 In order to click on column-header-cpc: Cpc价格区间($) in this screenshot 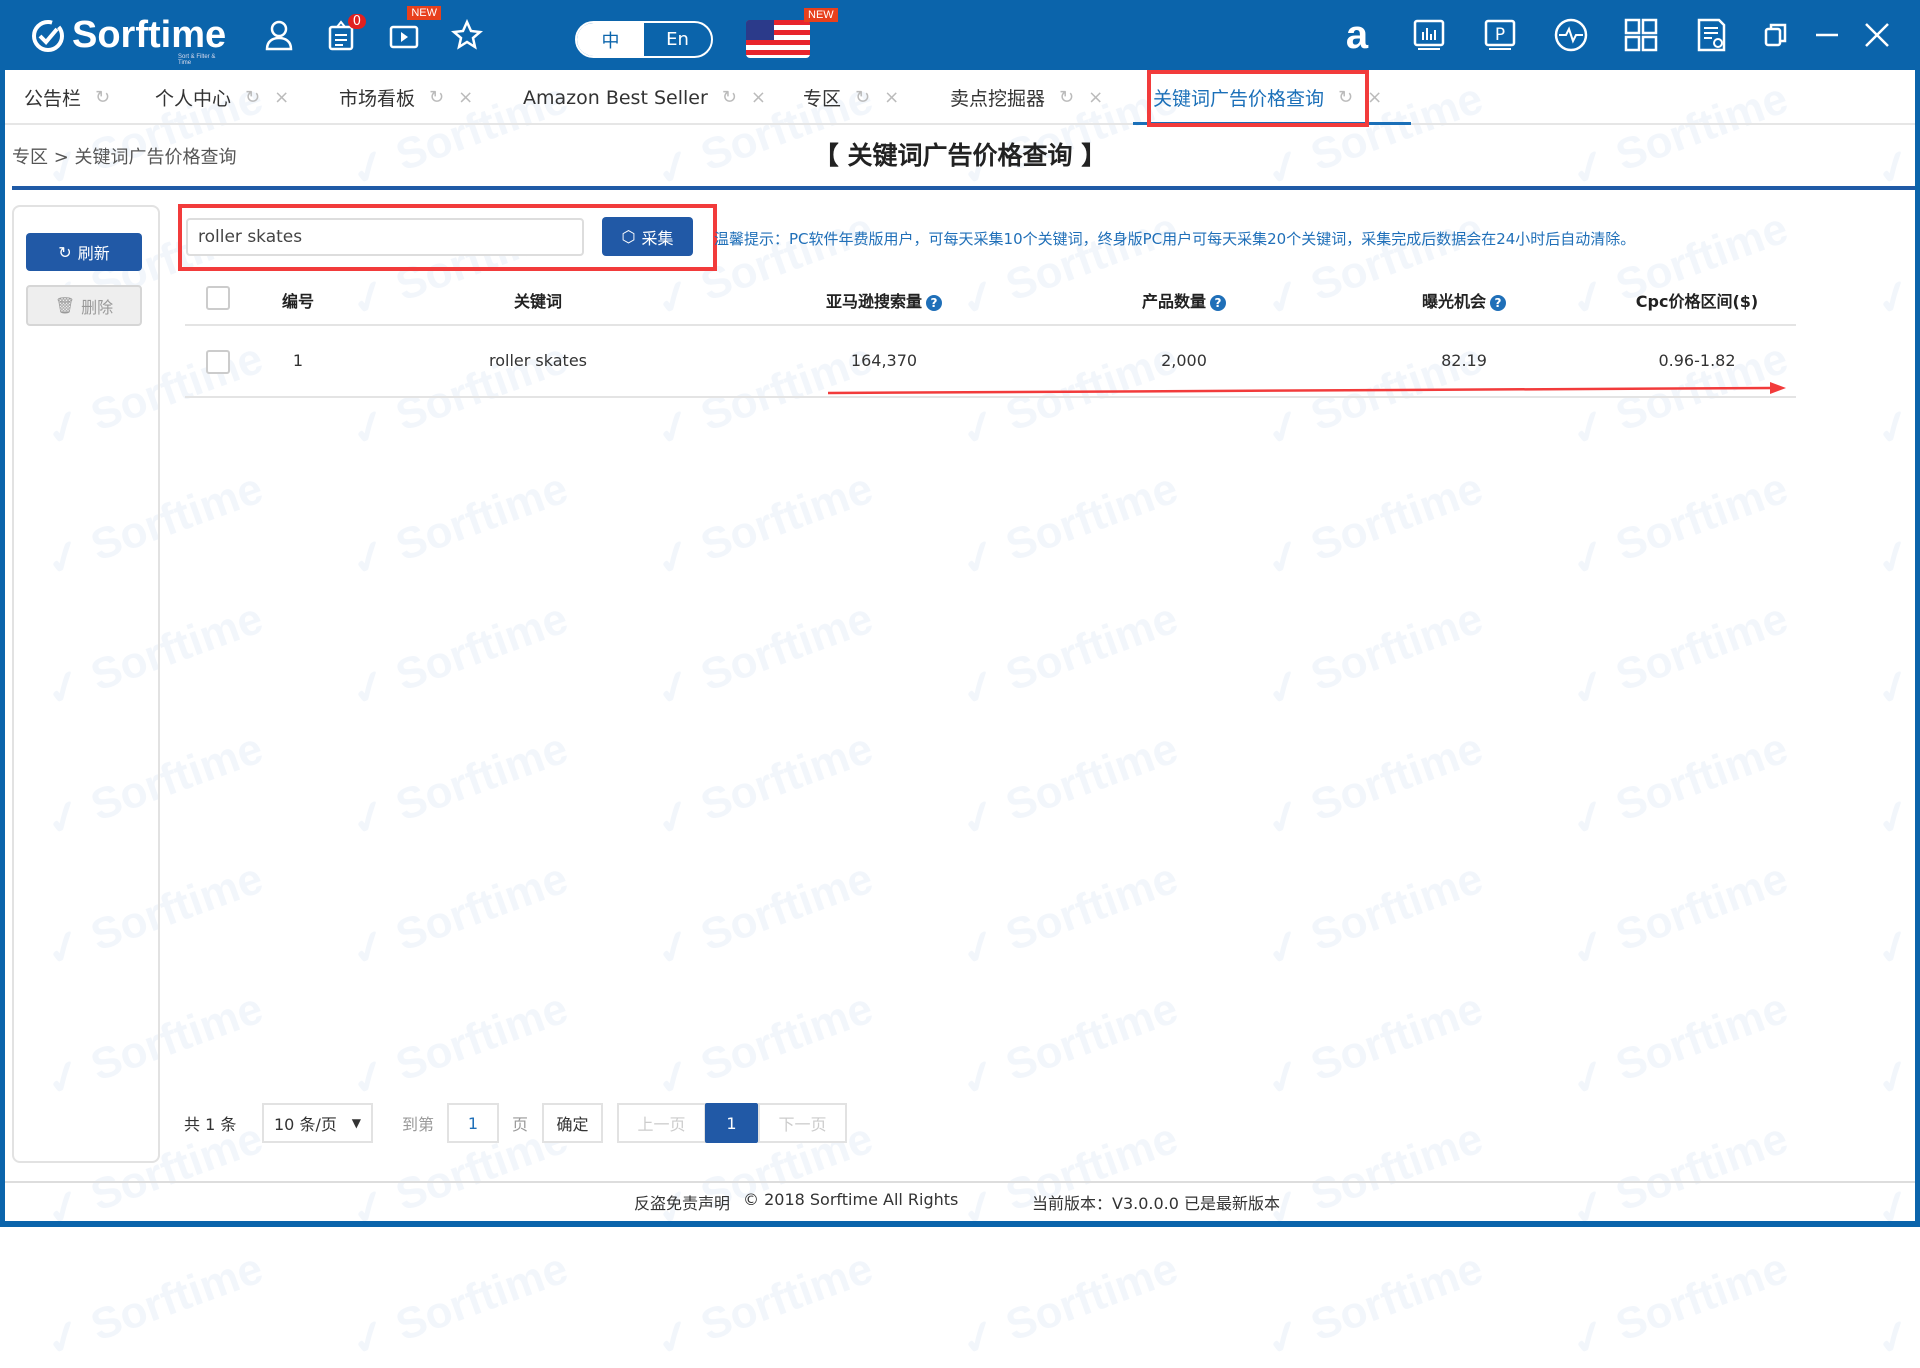, I will do `click(1697, 301)`.